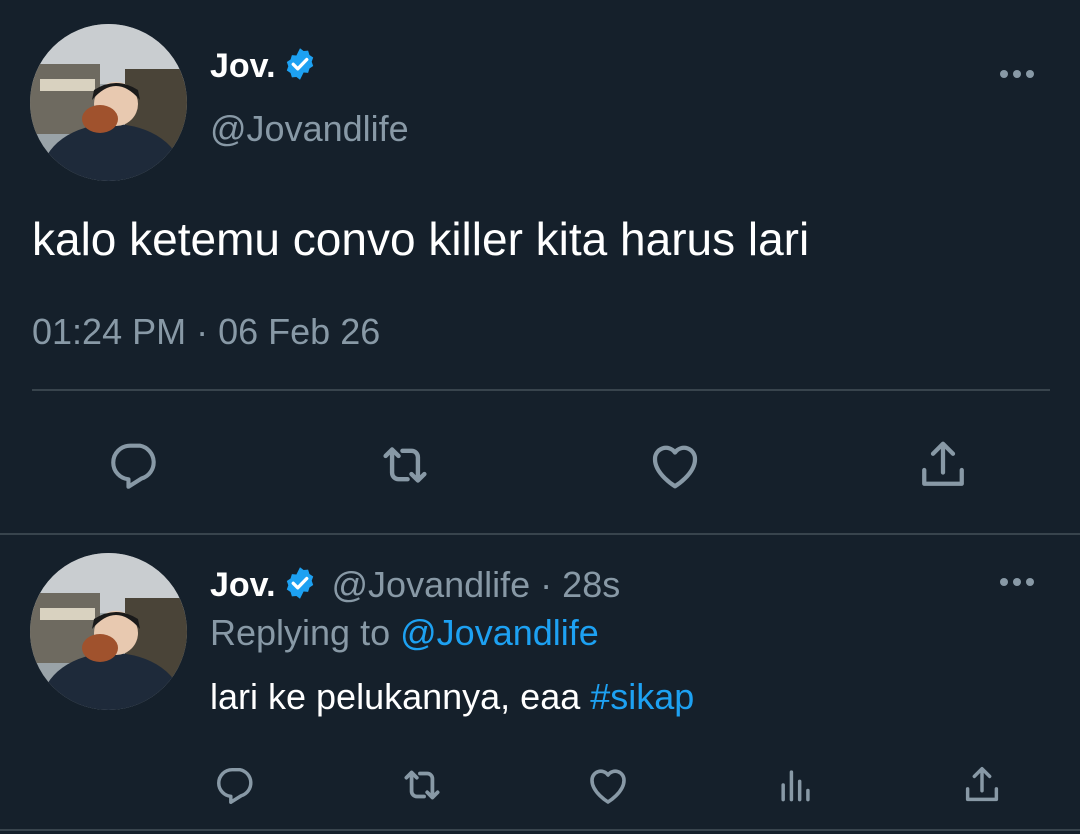 Image resolution: width=1080 pixels, height=834 pixels. I want to click on reply-handle: @Jovandlife, so click(431, 585).